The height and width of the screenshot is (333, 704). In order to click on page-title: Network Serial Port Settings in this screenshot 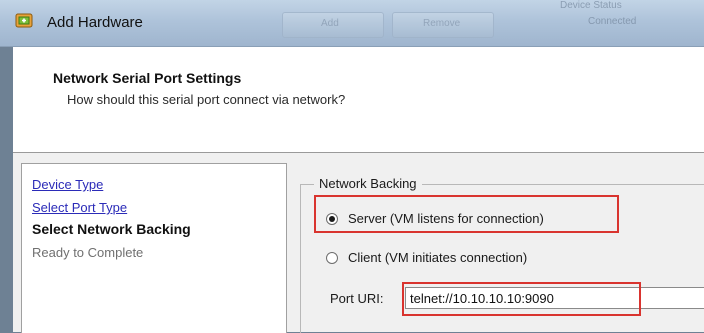, I will do `click(147, 78)`.